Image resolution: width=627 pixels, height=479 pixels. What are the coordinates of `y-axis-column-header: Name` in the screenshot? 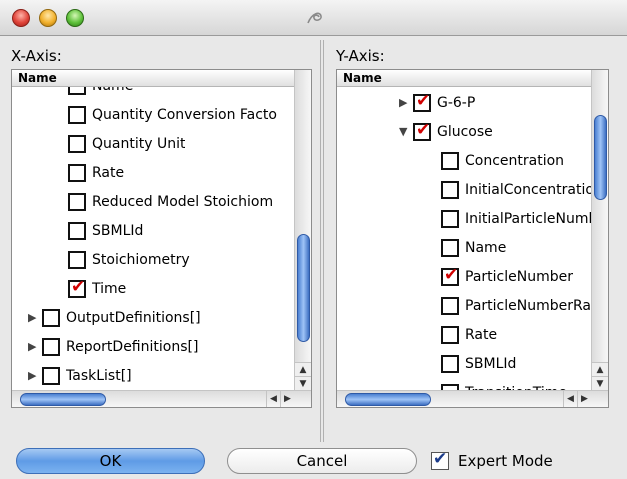 It's located at (464, 78).